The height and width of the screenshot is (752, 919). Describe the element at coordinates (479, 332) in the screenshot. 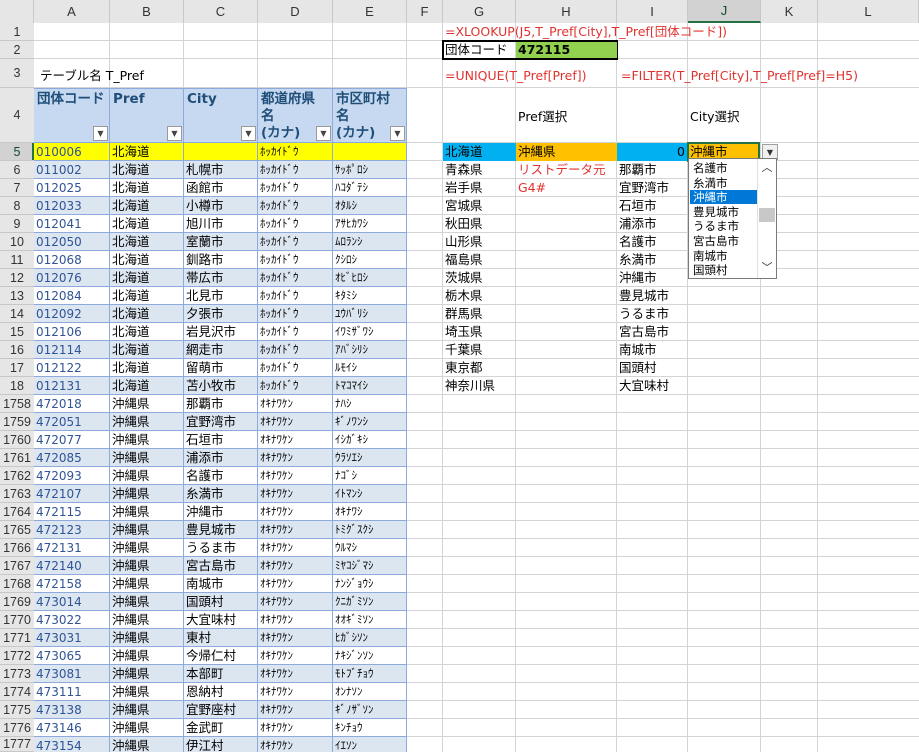

I see `unique-list-item: 埼玉県` at that location.